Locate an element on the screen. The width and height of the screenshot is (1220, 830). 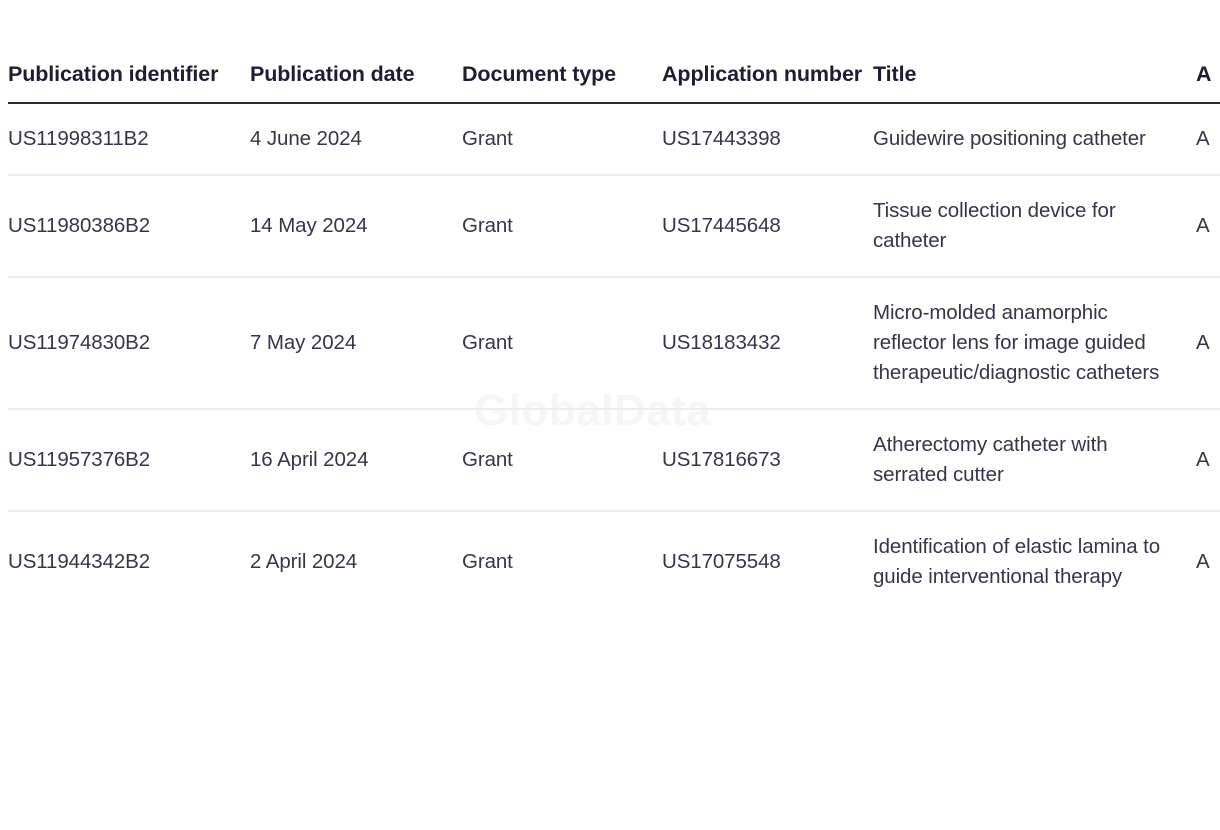
cell-publication-identifier: US11998311B2 is located at coordinates (129, 139).